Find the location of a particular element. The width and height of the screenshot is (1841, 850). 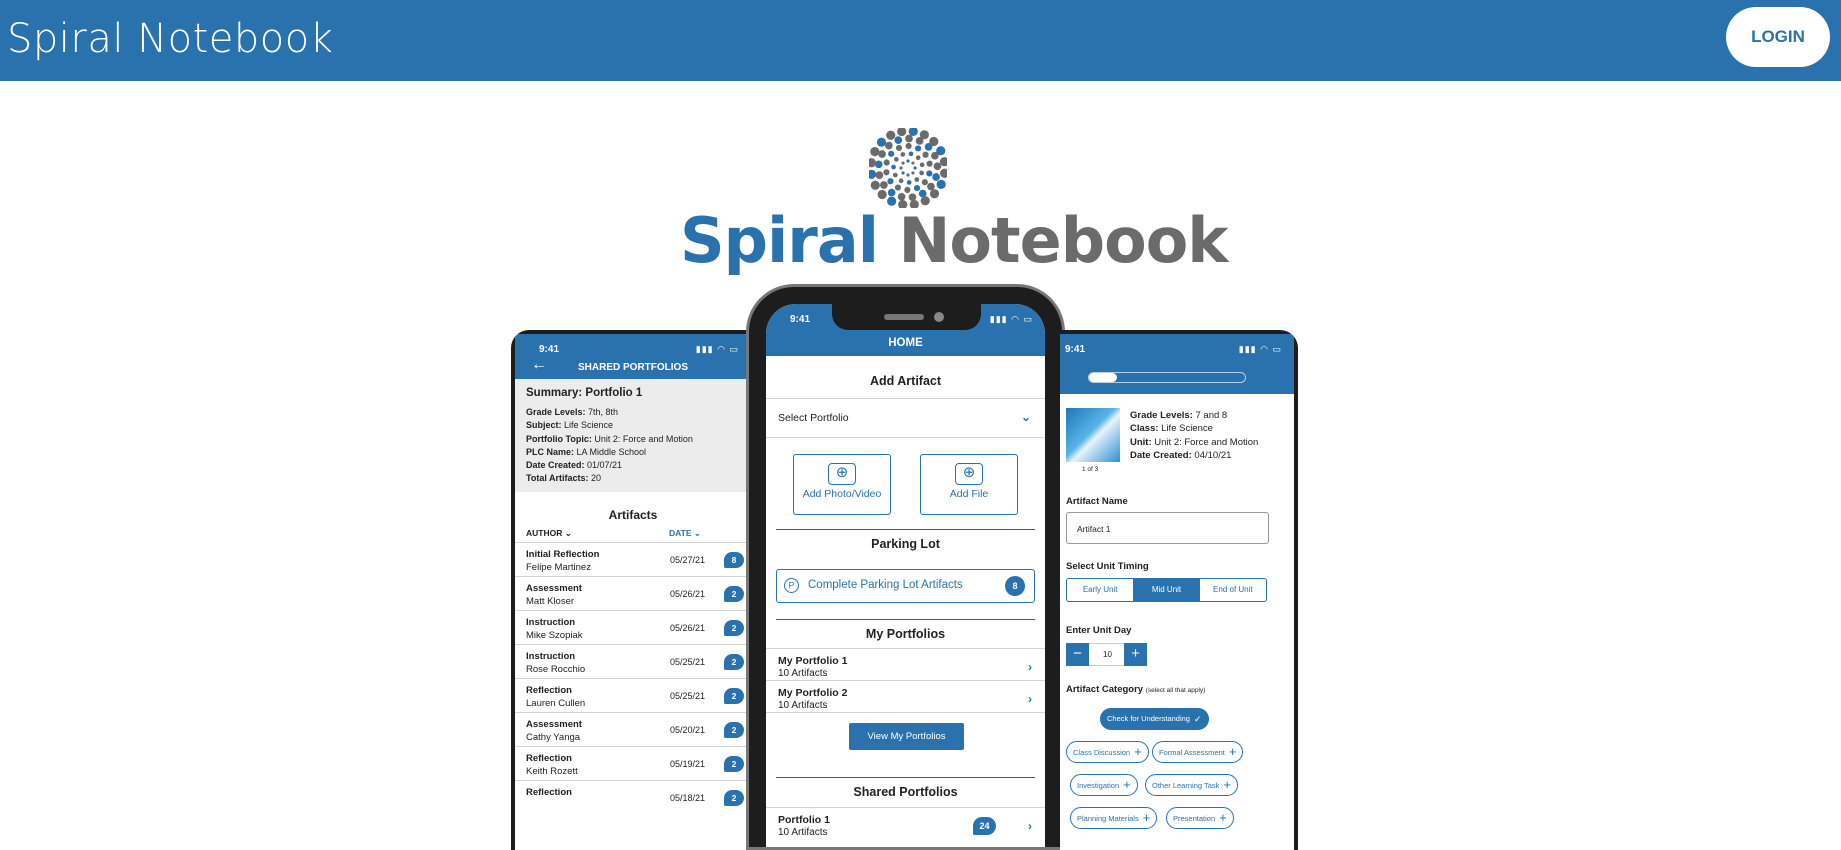

shared-portfolio-item: Portfolio 1 10 Artifacts 24 › is located at coordinates (905, 827).